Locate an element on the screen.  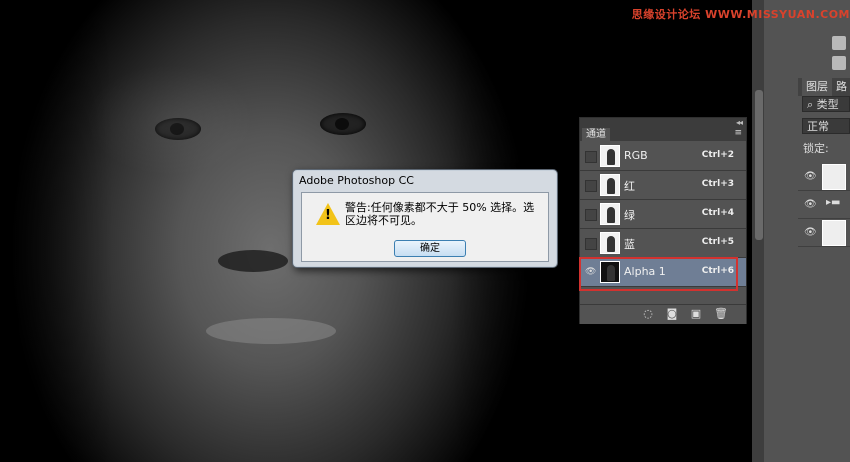
layer-filter: ⌕ 类型 is located at coordinates (826, 104).